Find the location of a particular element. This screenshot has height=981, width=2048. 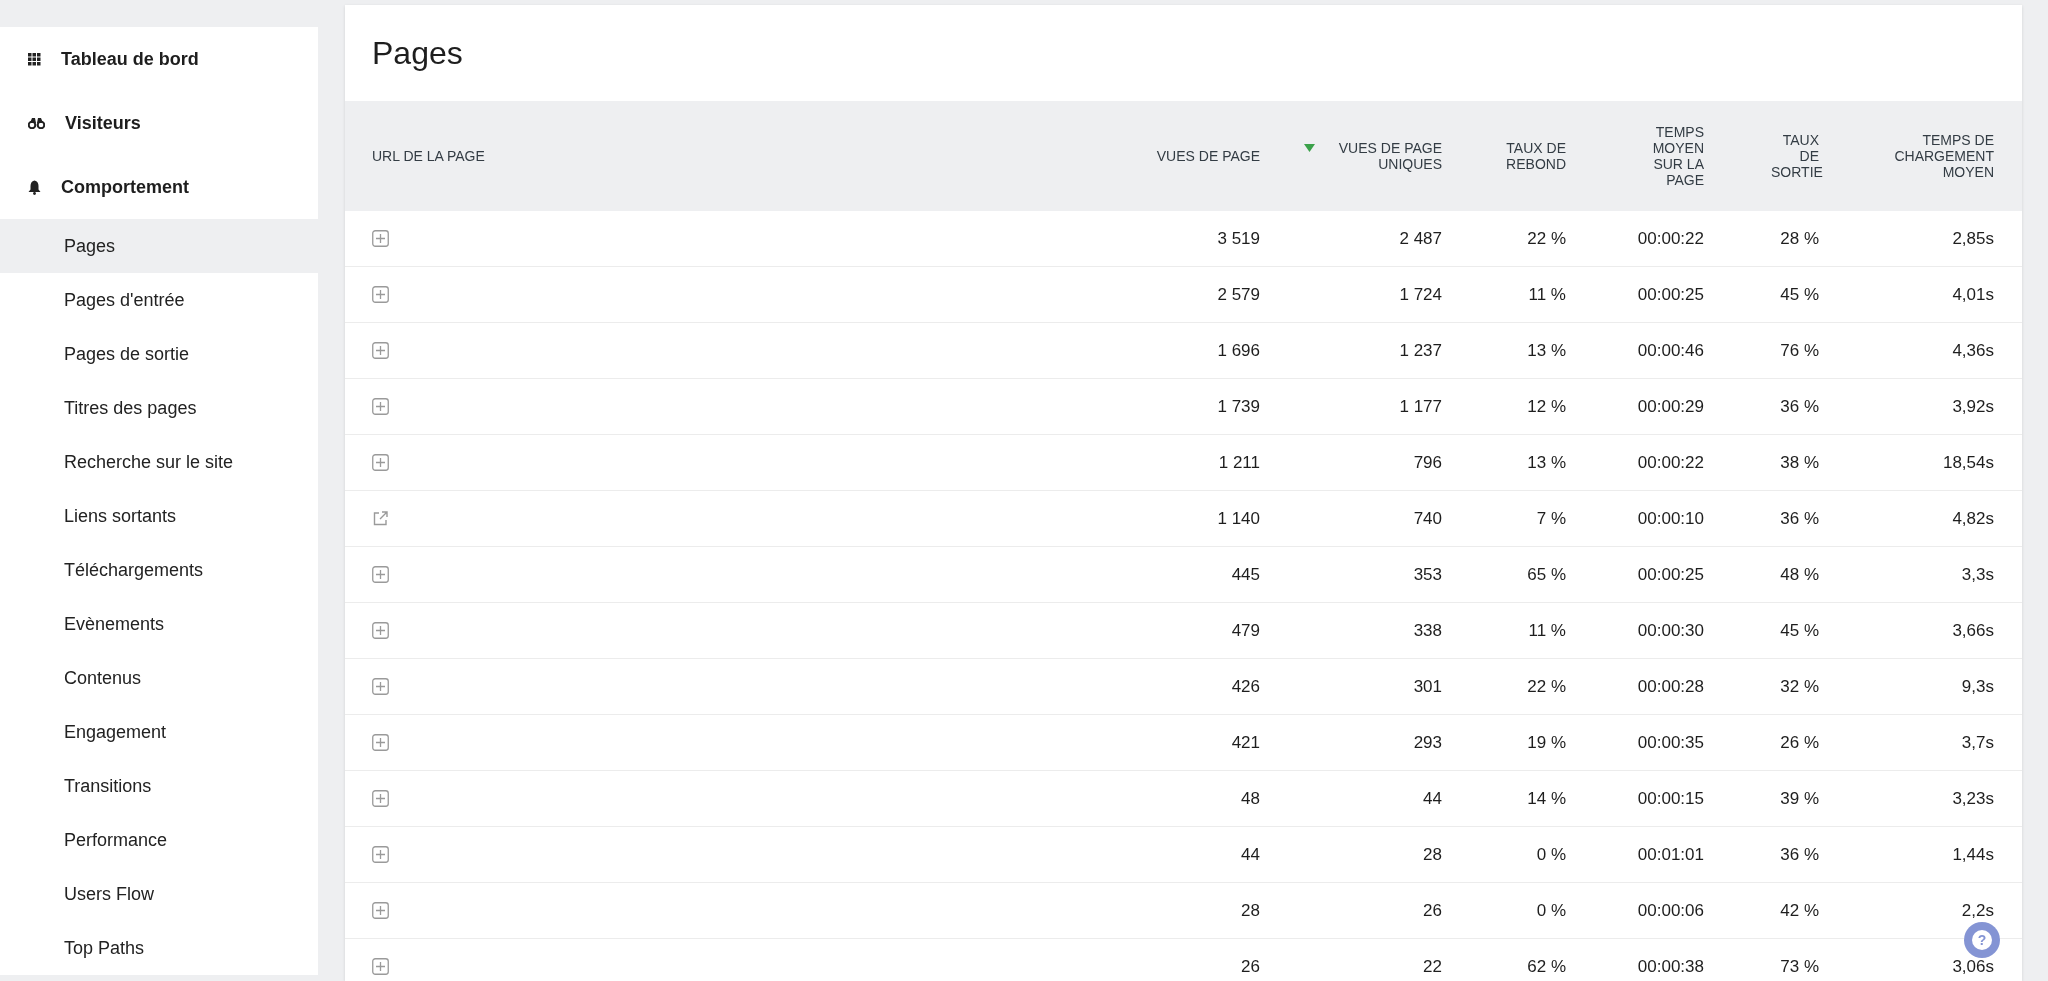

table-cell-text: 42 % is located at coordinates (1799, 910).